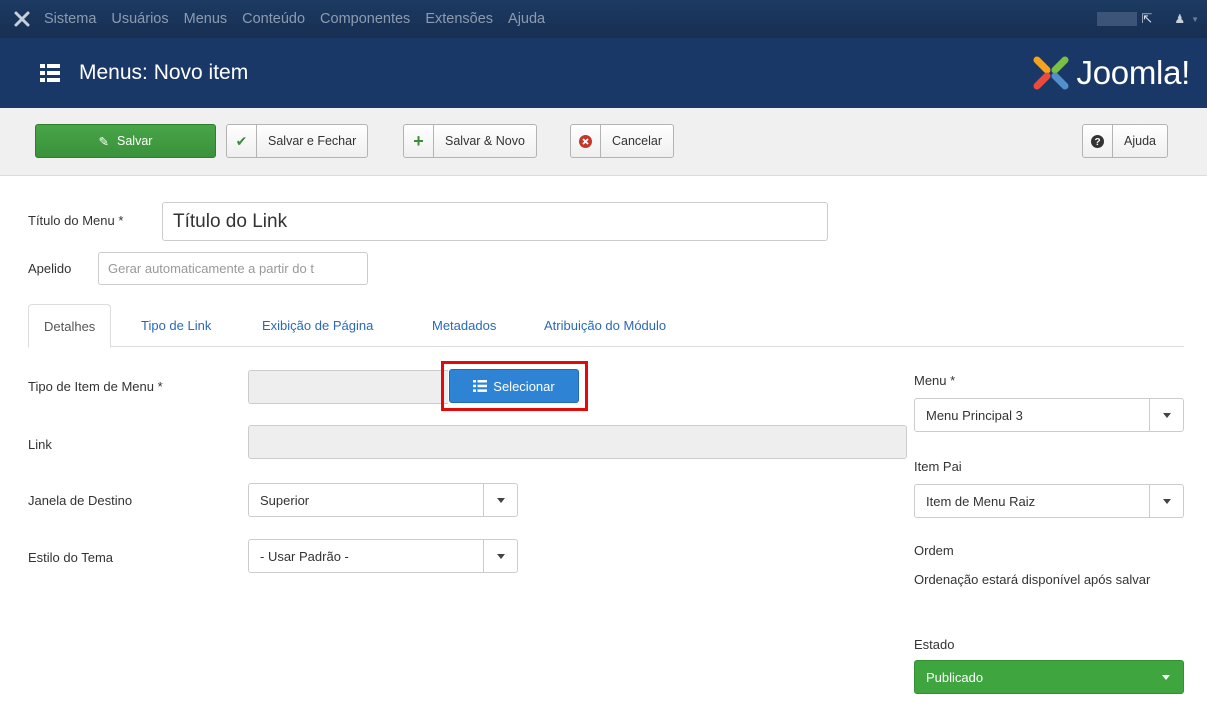  What do you see at coordinates (1110, 73) in the screenshot?
I see `joomla-logo: Joomla!` at bounding box center [1110, 73].